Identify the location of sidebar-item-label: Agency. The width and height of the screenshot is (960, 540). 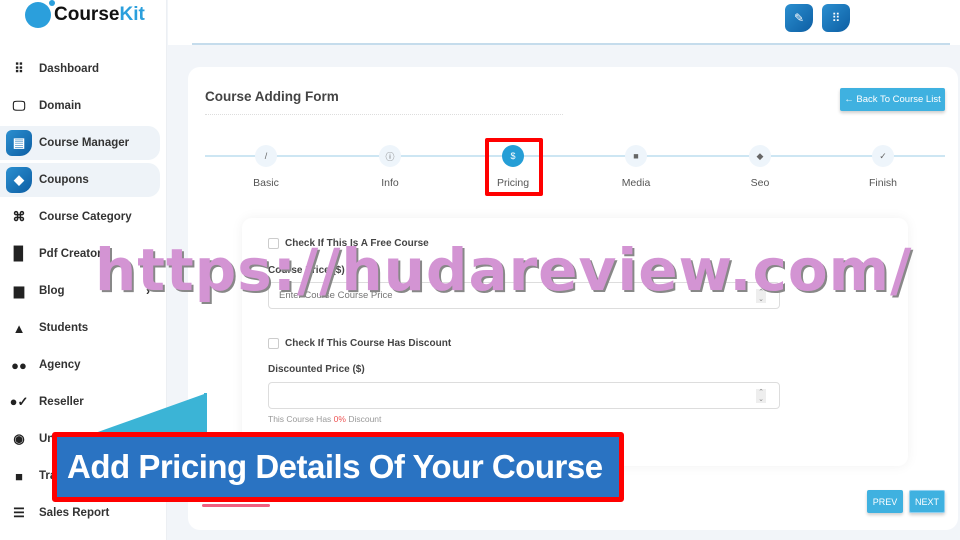
(60, 365).